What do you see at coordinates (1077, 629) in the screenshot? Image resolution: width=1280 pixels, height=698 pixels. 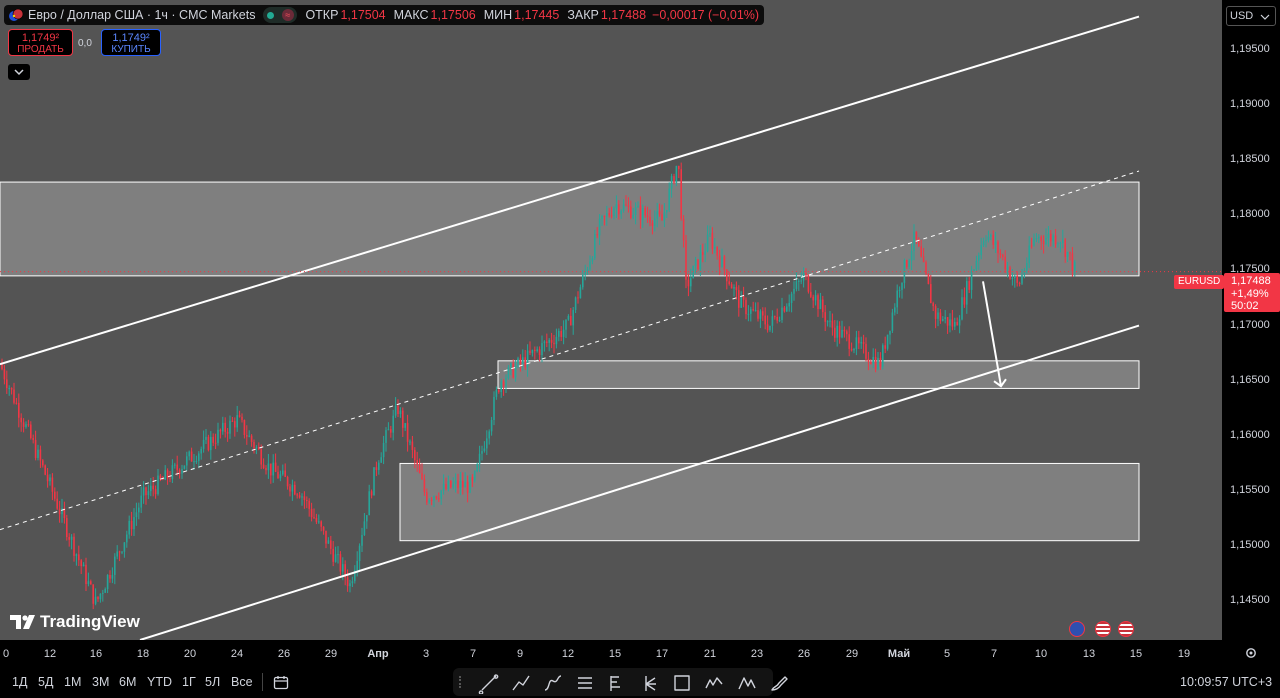 I see `economic-event-icon` at bounding box center [1077, 629].